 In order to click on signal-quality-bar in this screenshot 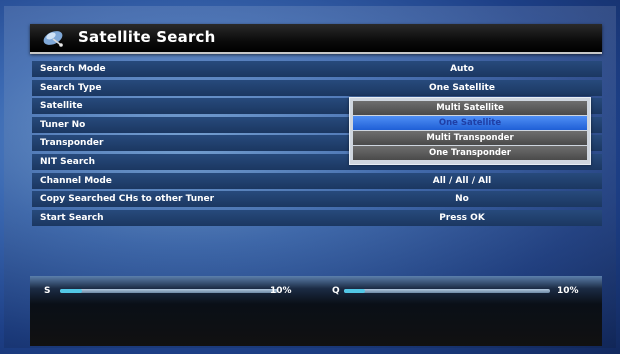, I will do `click(447, 291)`.